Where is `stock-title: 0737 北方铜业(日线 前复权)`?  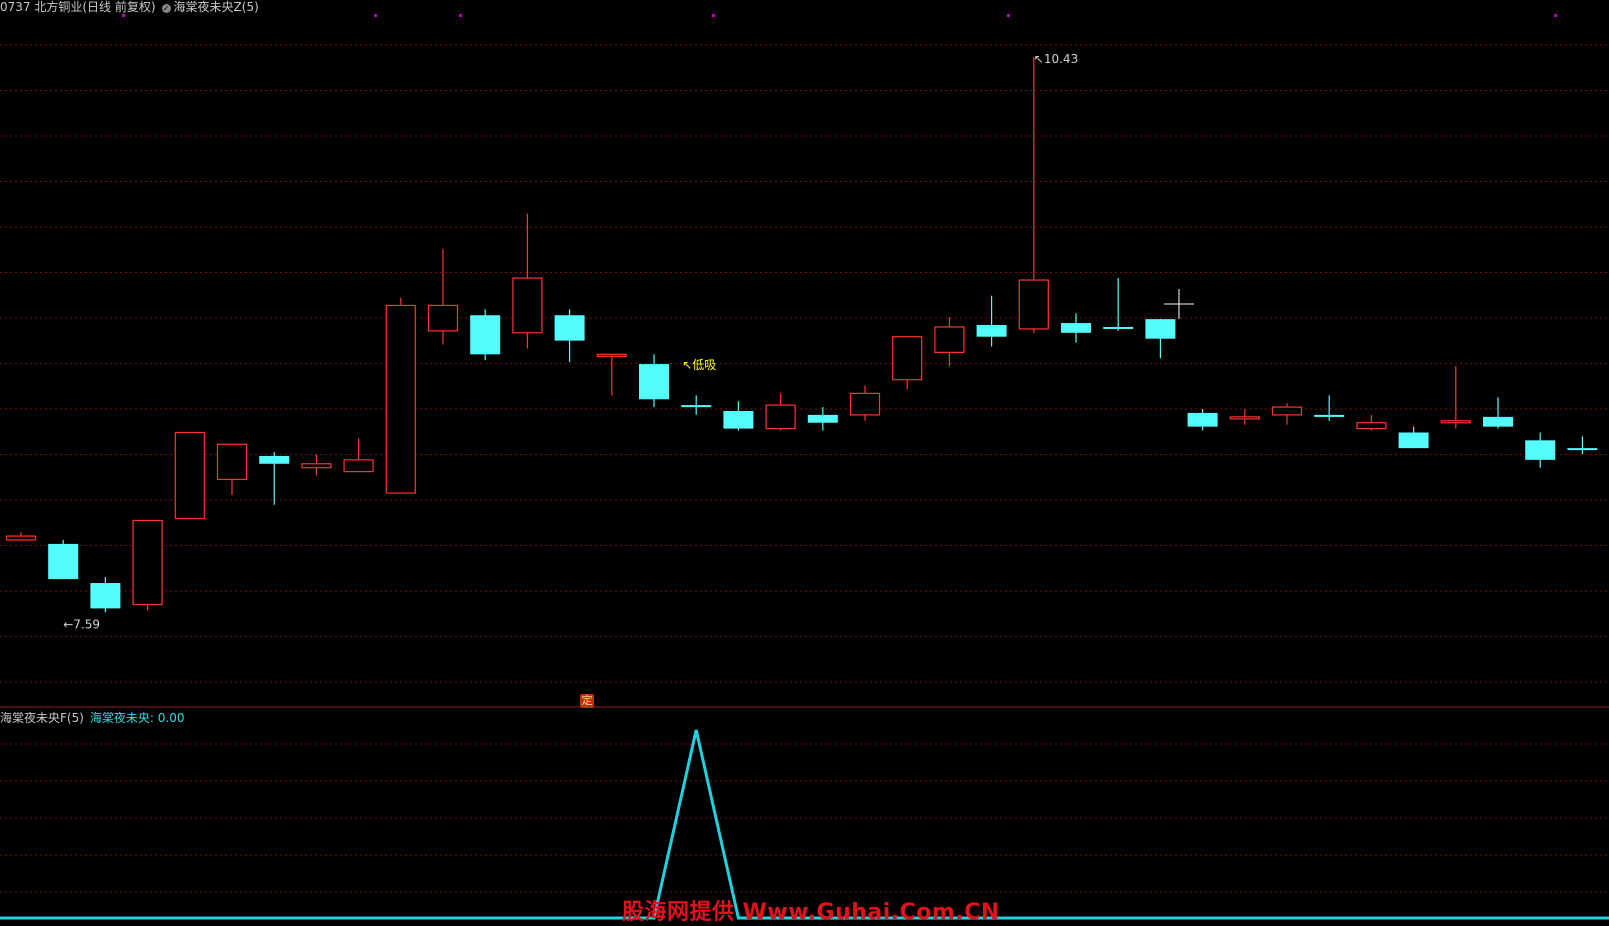 stock-title: 0737 北方铜业(日线 前复权) is located at coordinates (78, 7).